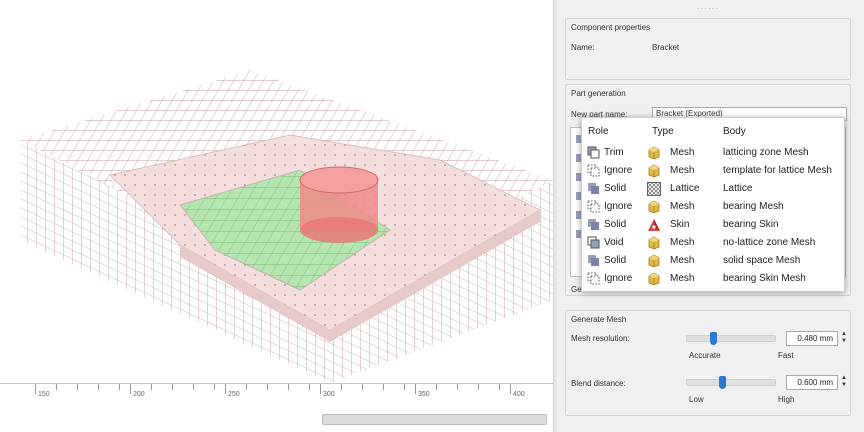  I want to click on type-cell: Lattice, so click(685, 188).